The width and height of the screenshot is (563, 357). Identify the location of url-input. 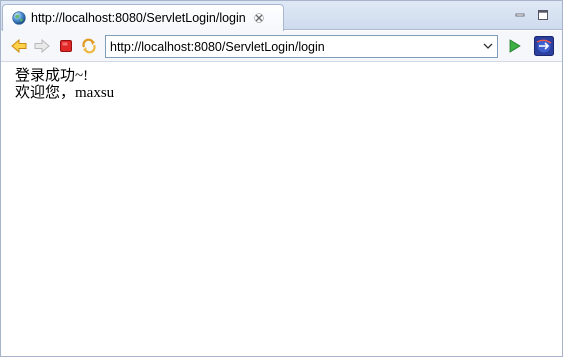
(291, 46).